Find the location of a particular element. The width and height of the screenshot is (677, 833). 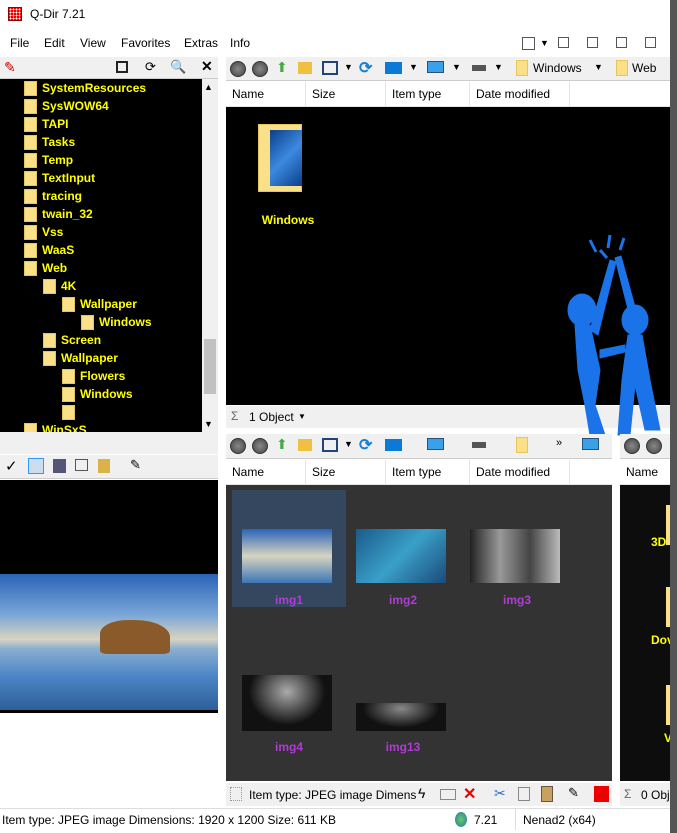

tree-item: twain_32 is located at coordinates (58, 214).